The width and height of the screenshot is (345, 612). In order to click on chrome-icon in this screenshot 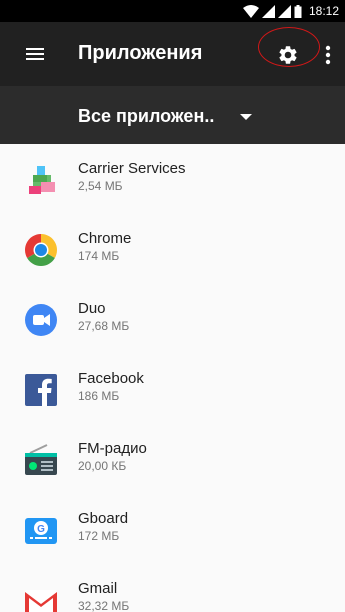, I will do `click(41, 250)`.